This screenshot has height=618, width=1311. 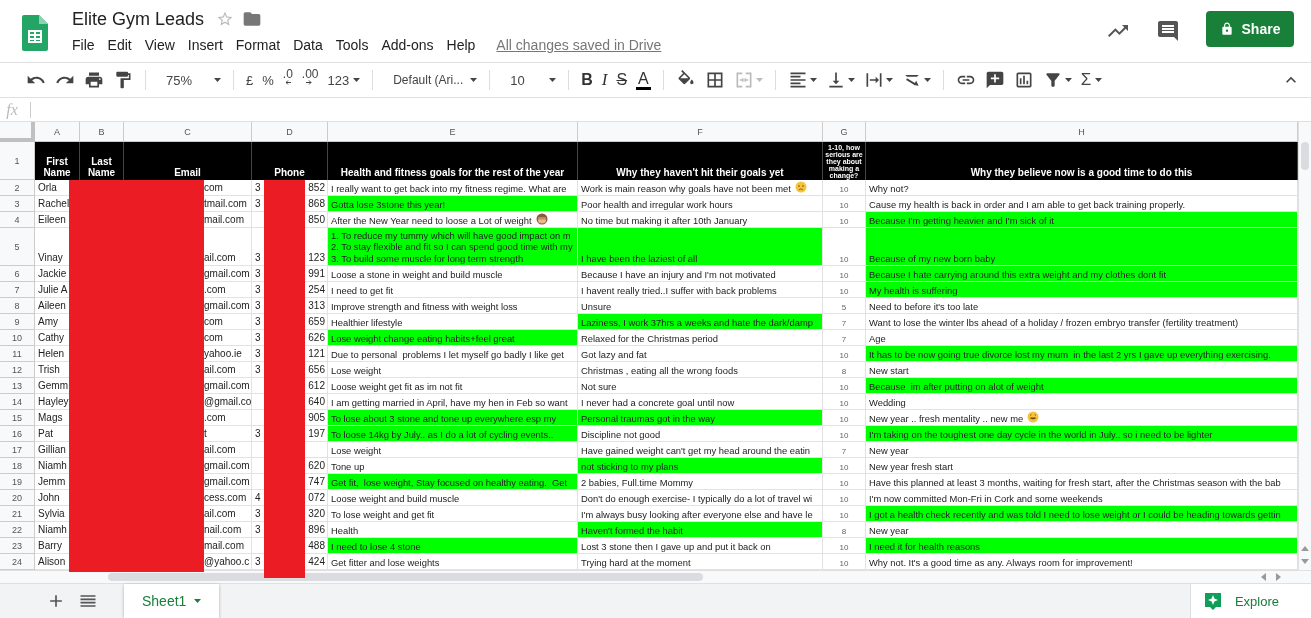 What do you see at coordinates (138, 19) in the screenshot?
I see `document-title: Elite Gym Leads` at bounding box center [138, 19].